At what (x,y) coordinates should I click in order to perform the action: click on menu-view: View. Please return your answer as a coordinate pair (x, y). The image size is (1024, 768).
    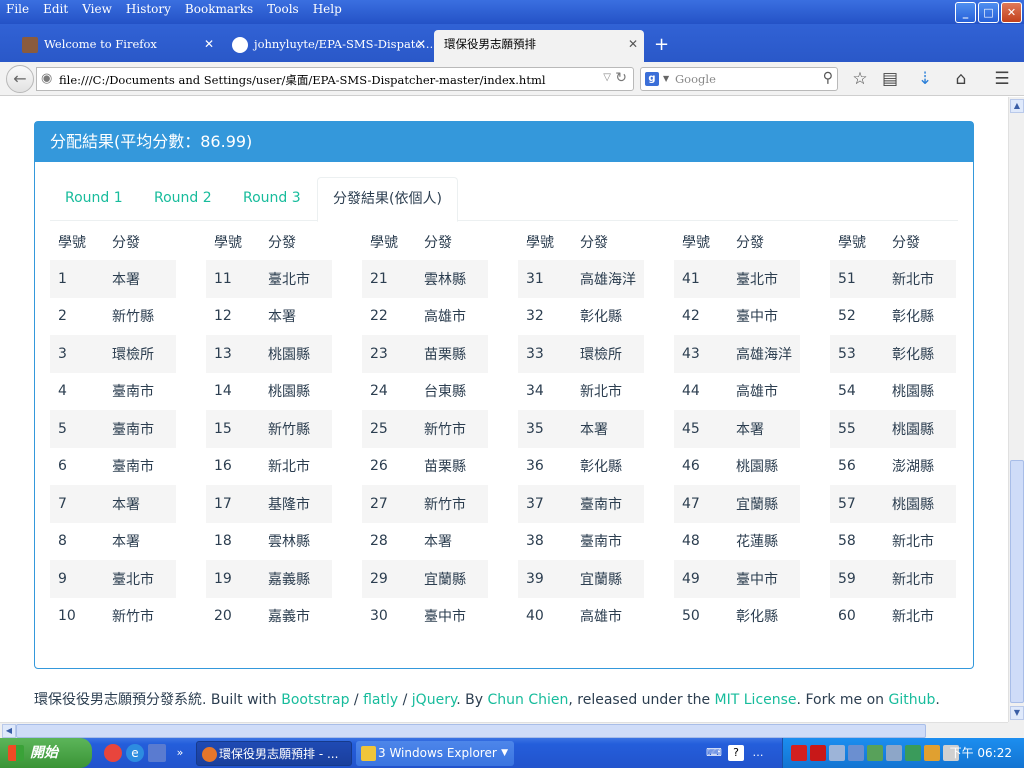
    Looking at the image, I should click on (97, 10).